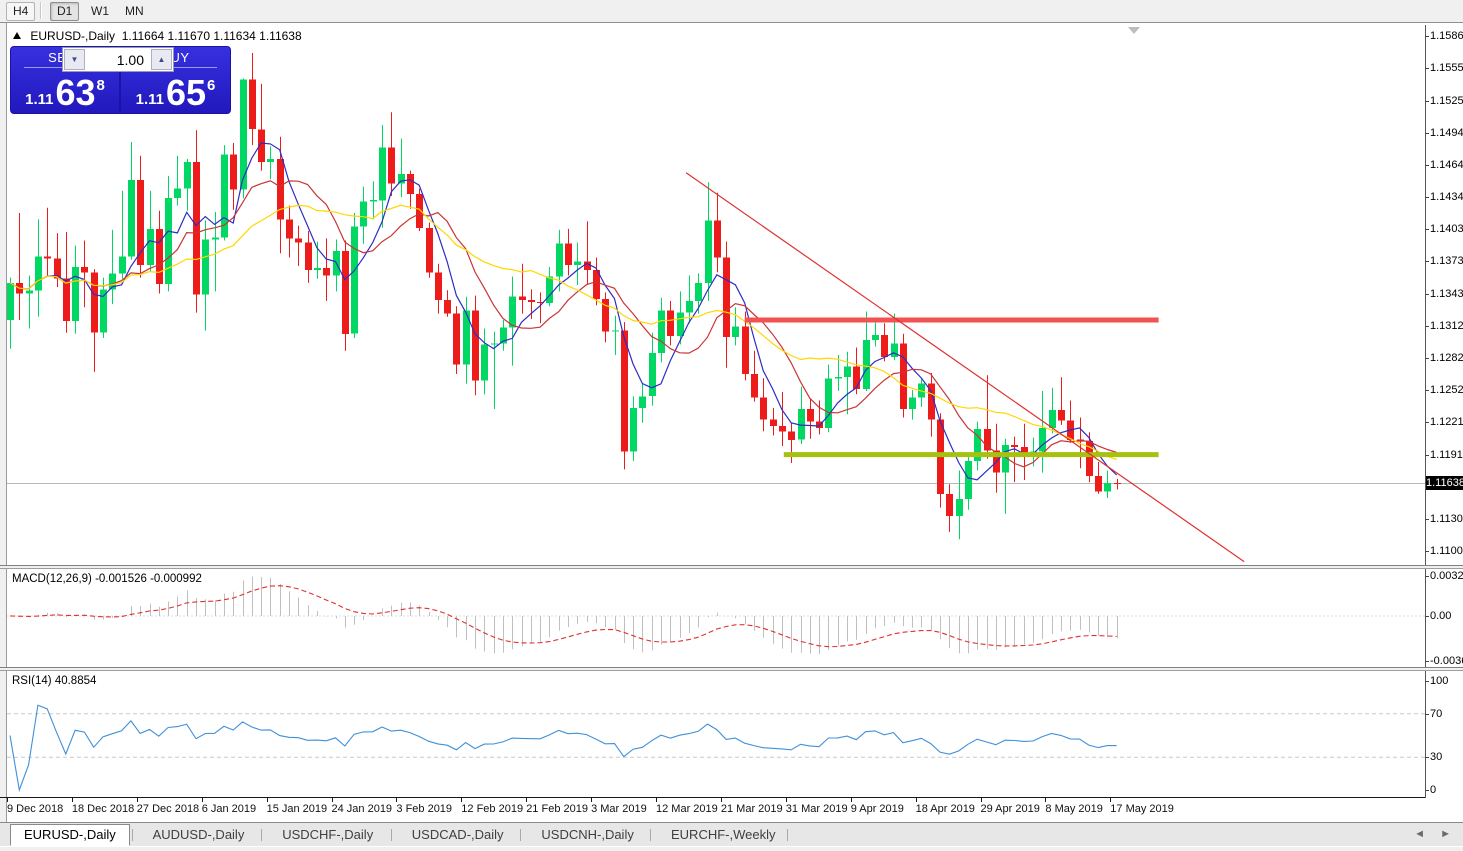  I want to click on date-label: 27 Dec 2018, so click(168, 809).